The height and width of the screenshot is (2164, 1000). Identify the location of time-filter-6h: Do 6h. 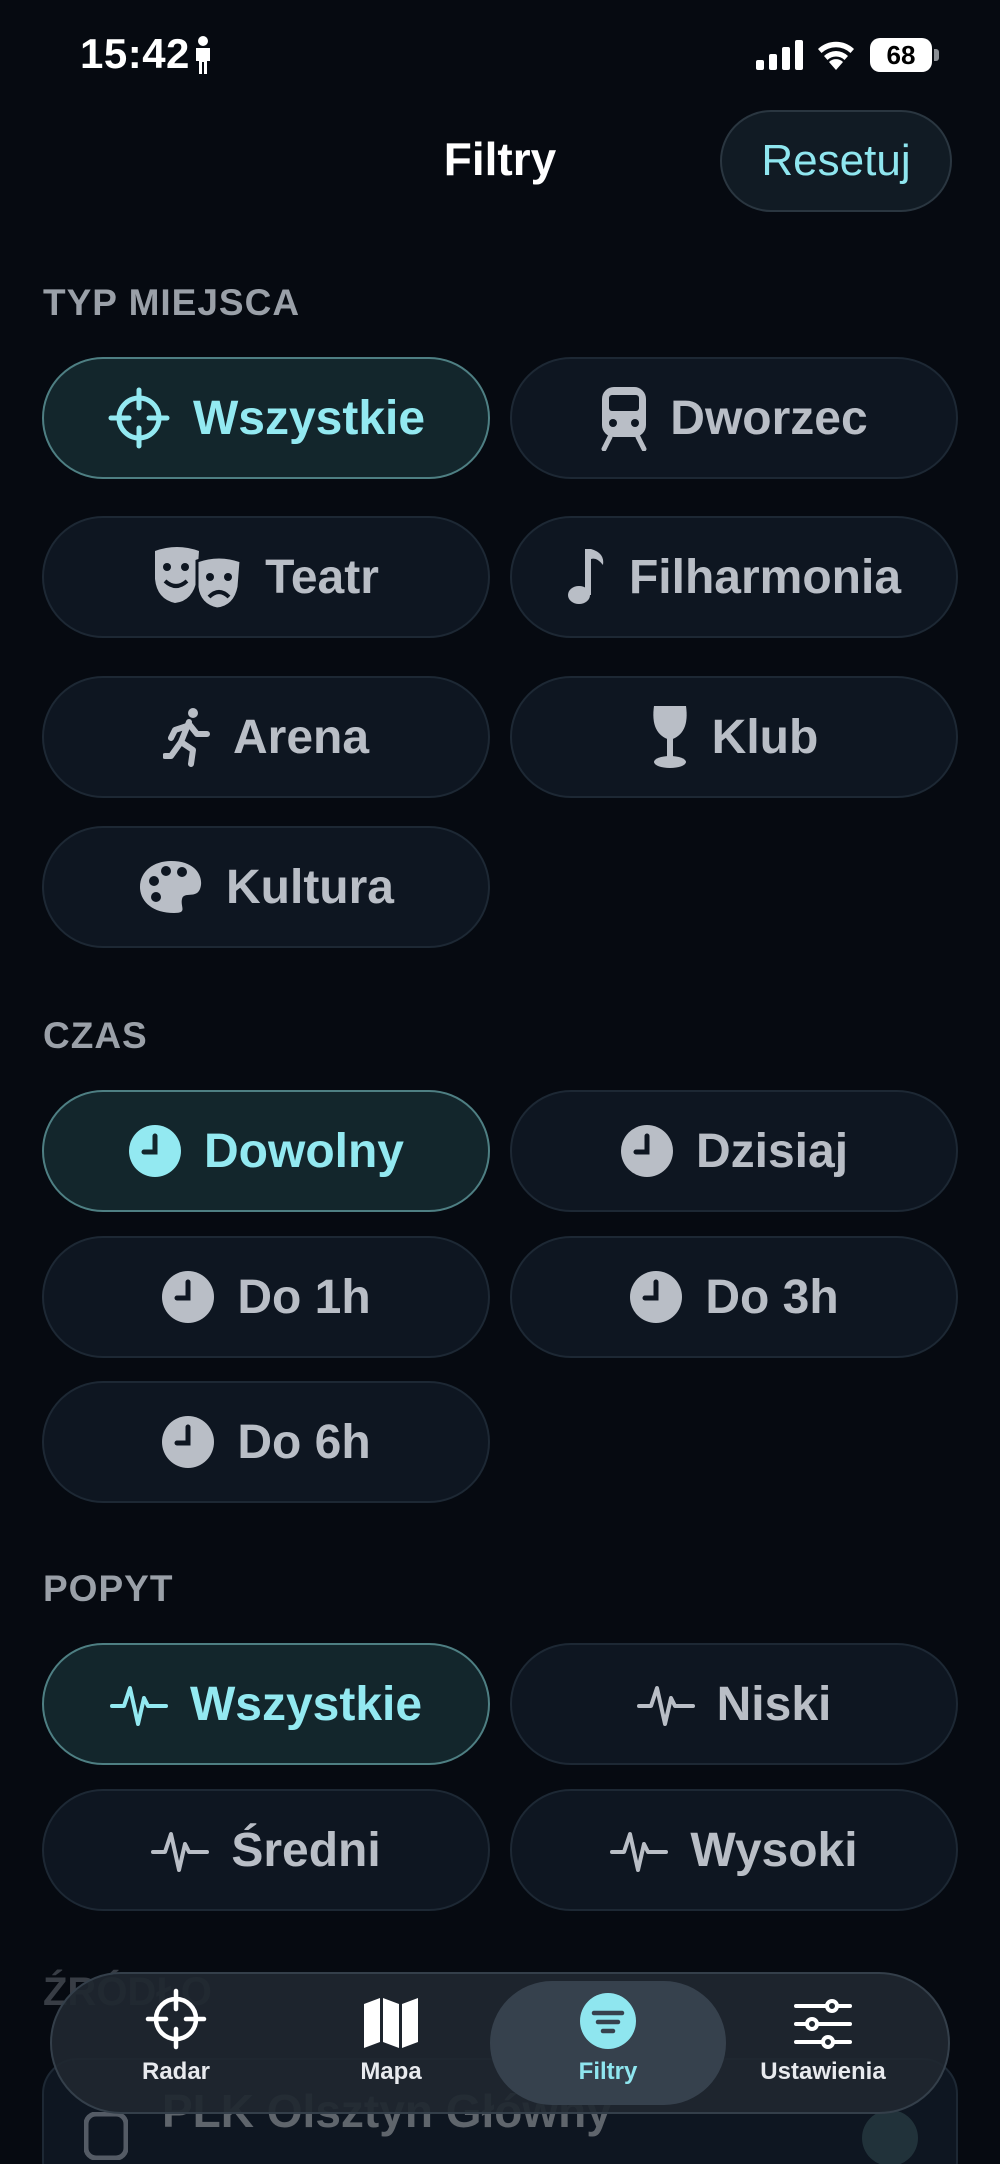
(266, 1442).